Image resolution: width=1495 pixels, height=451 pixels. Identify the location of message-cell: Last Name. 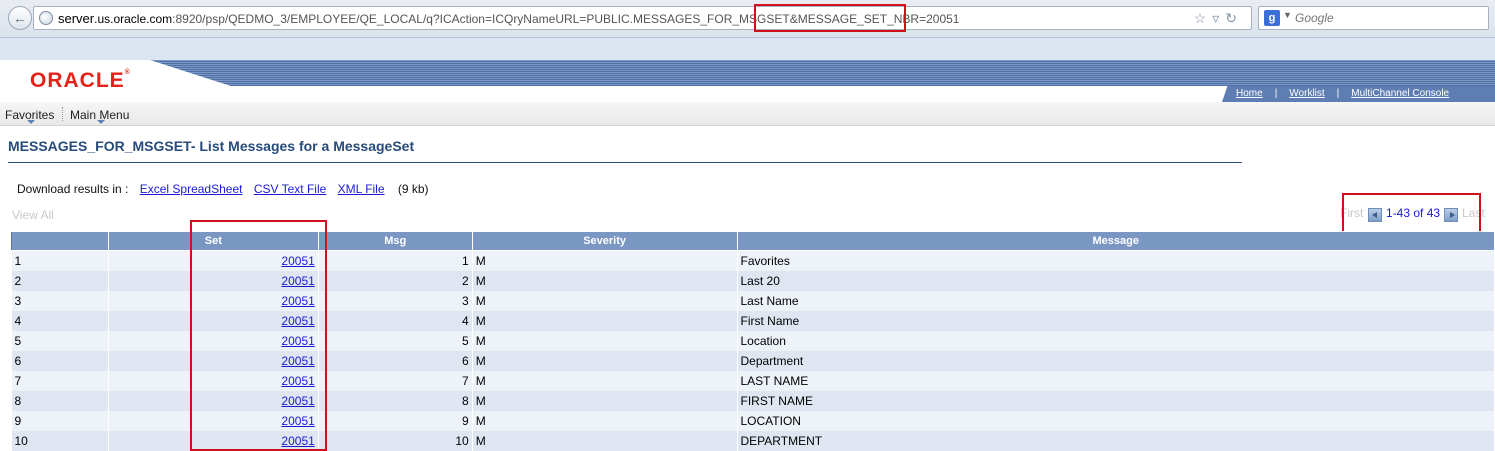
(1116, 300).